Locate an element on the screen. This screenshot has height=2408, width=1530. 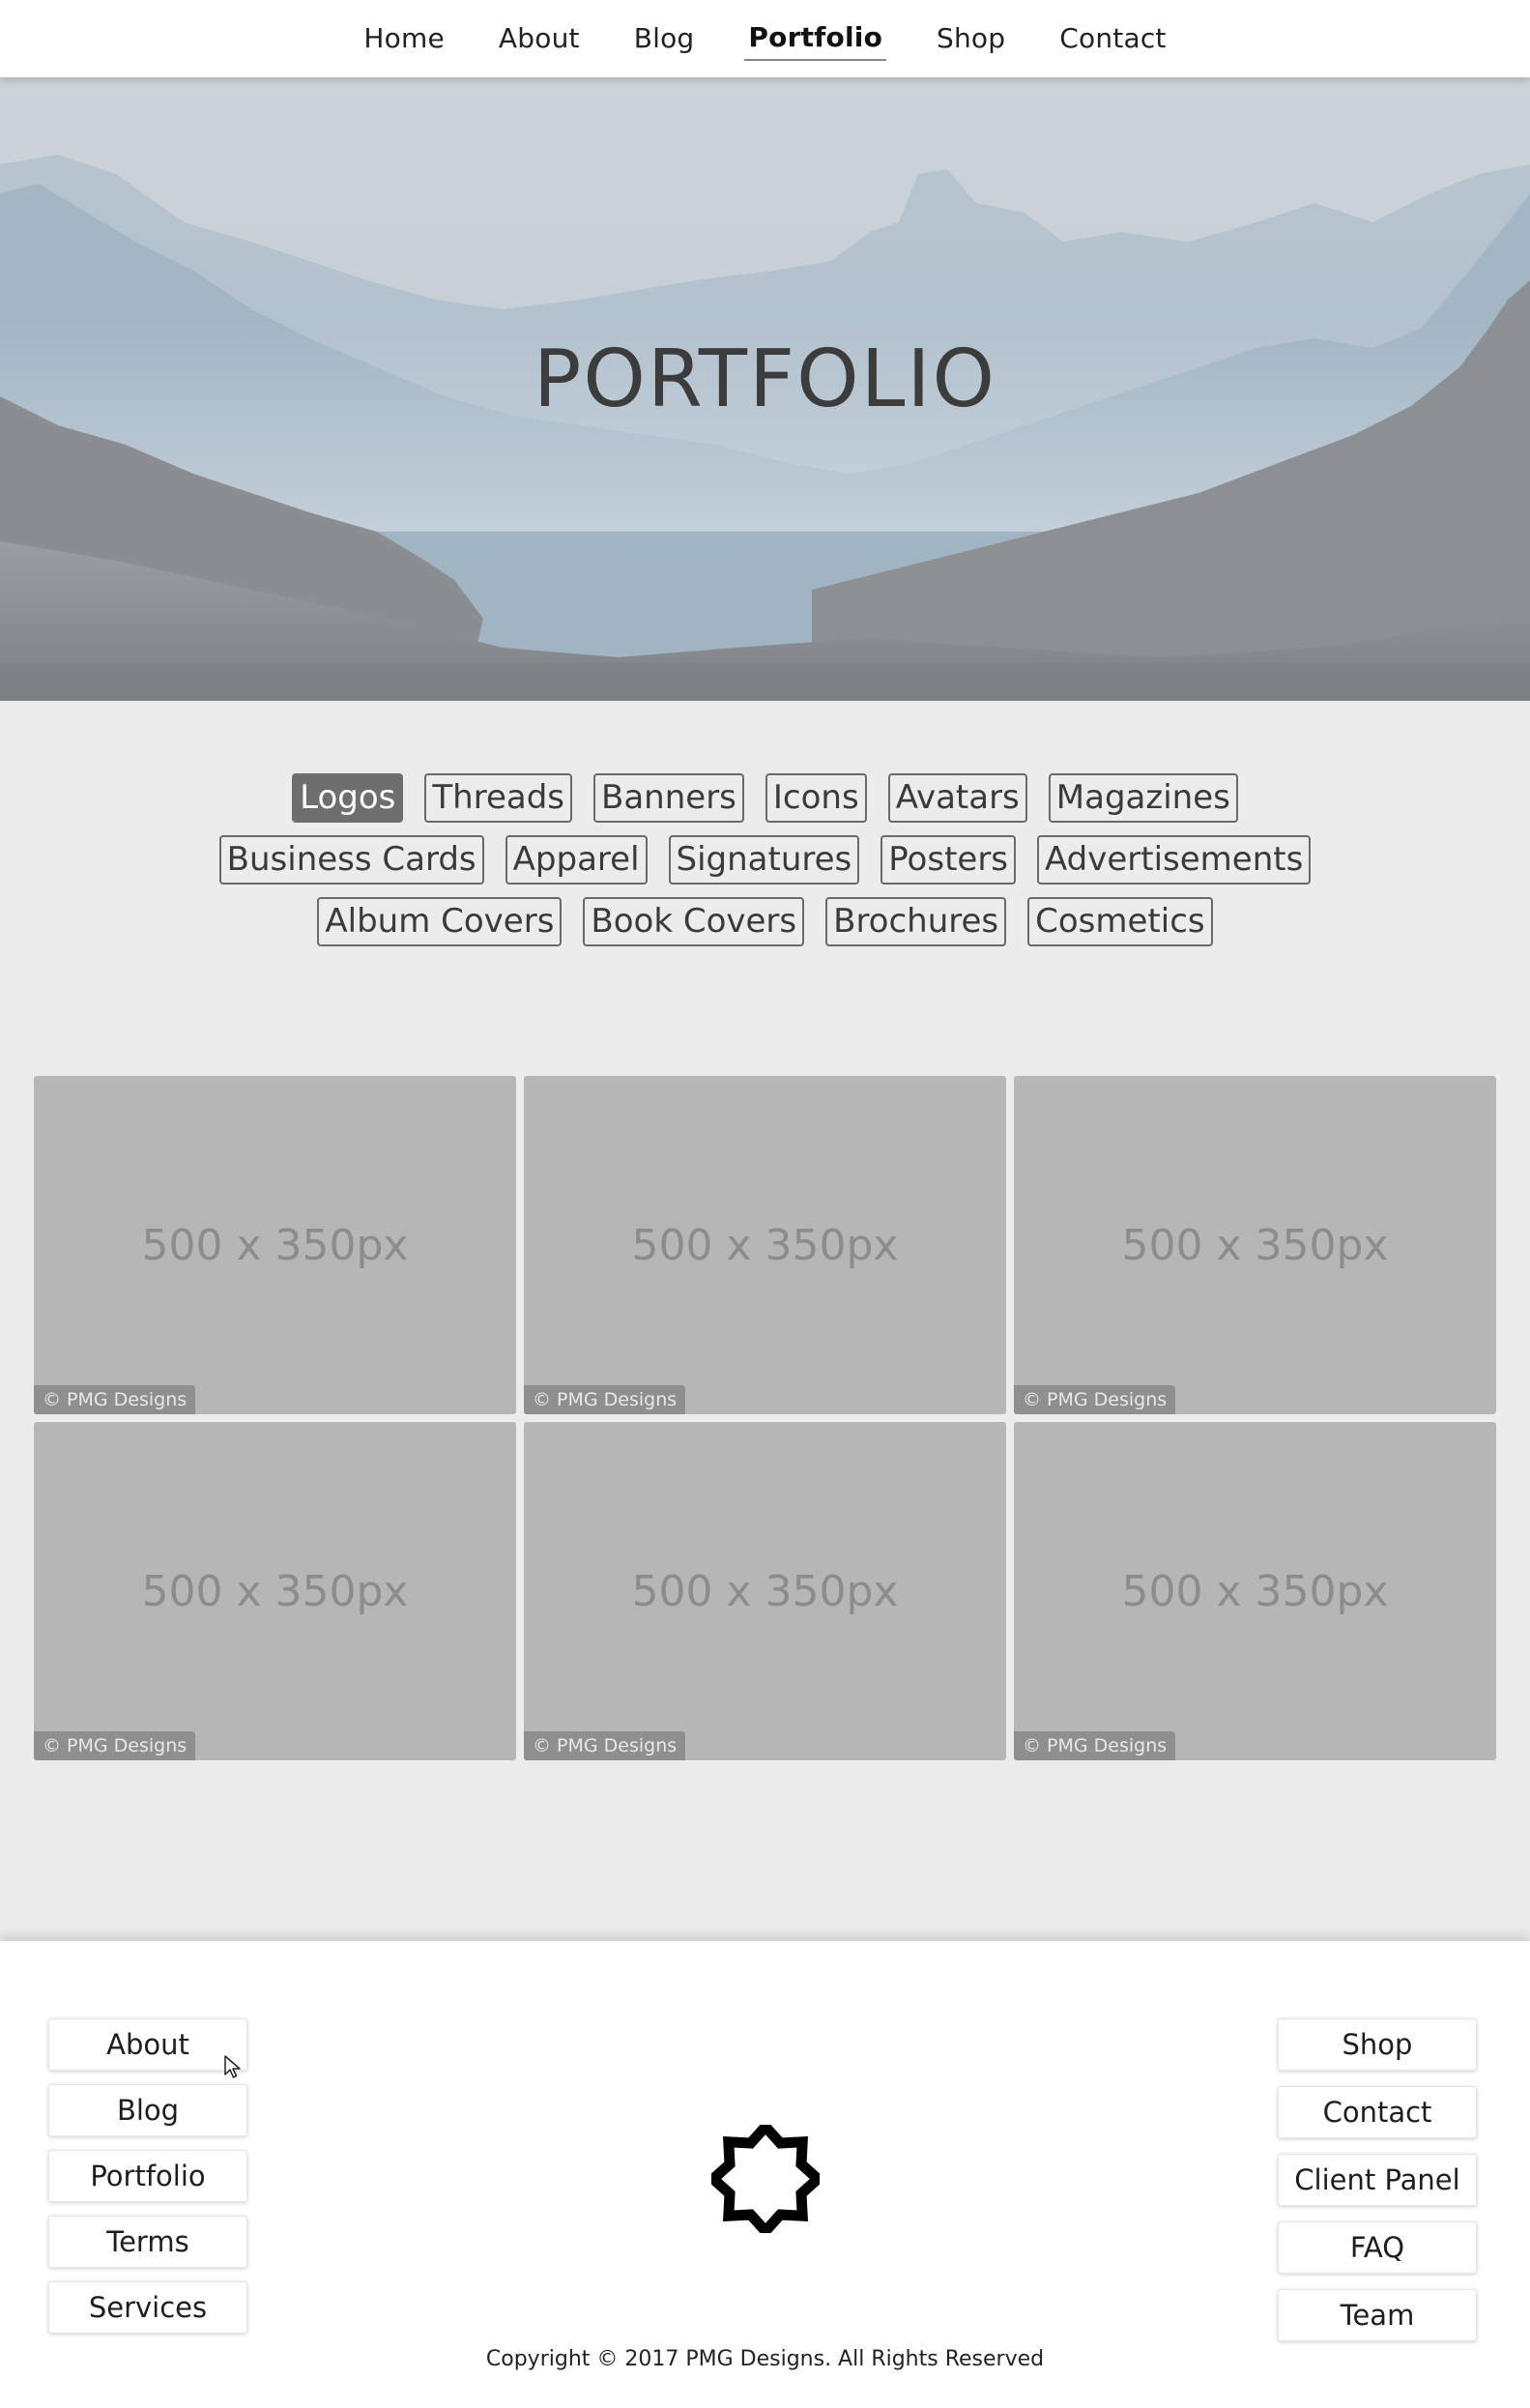
filter-magazines: Magazines is located at coordinates (1143, 798).